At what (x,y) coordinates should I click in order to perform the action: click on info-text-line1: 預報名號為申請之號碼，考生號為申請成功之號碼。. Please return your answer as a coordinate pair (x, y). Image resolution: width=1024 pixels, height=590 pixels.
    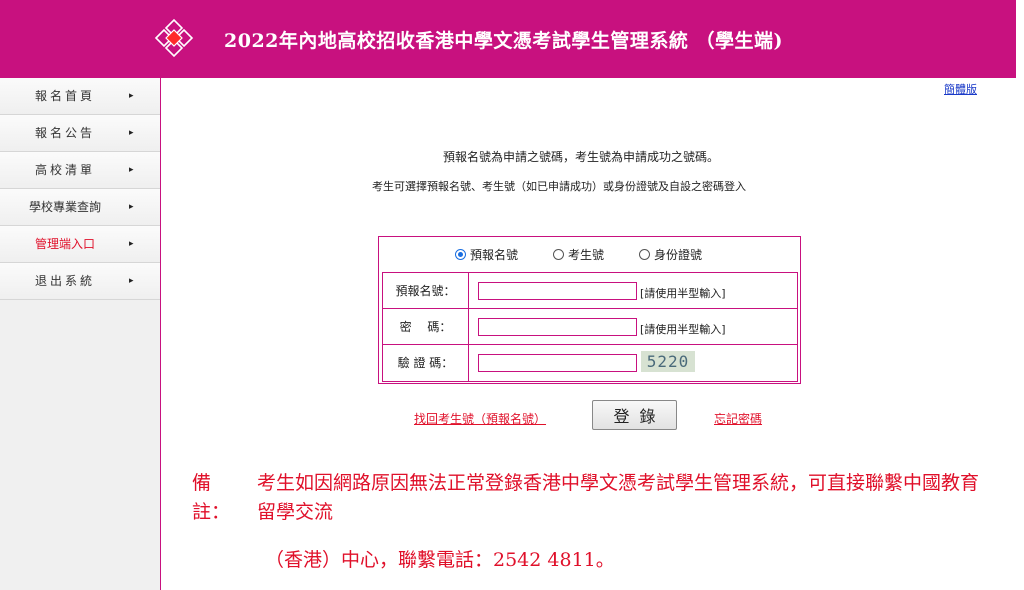
    Looking at the image, I should click on (581, 157).